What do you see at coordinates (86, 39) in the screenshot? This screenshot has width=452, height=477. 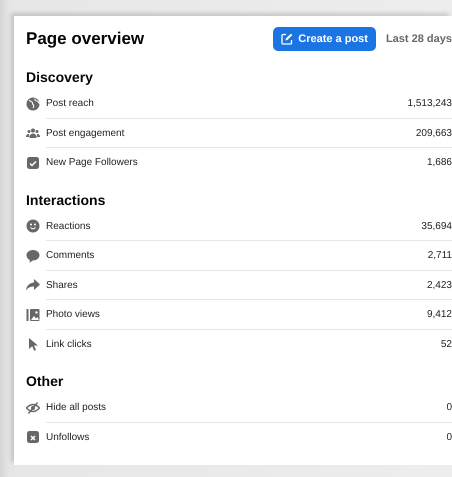 I see `page-title: Page overview` at bounding box center [86, 39].